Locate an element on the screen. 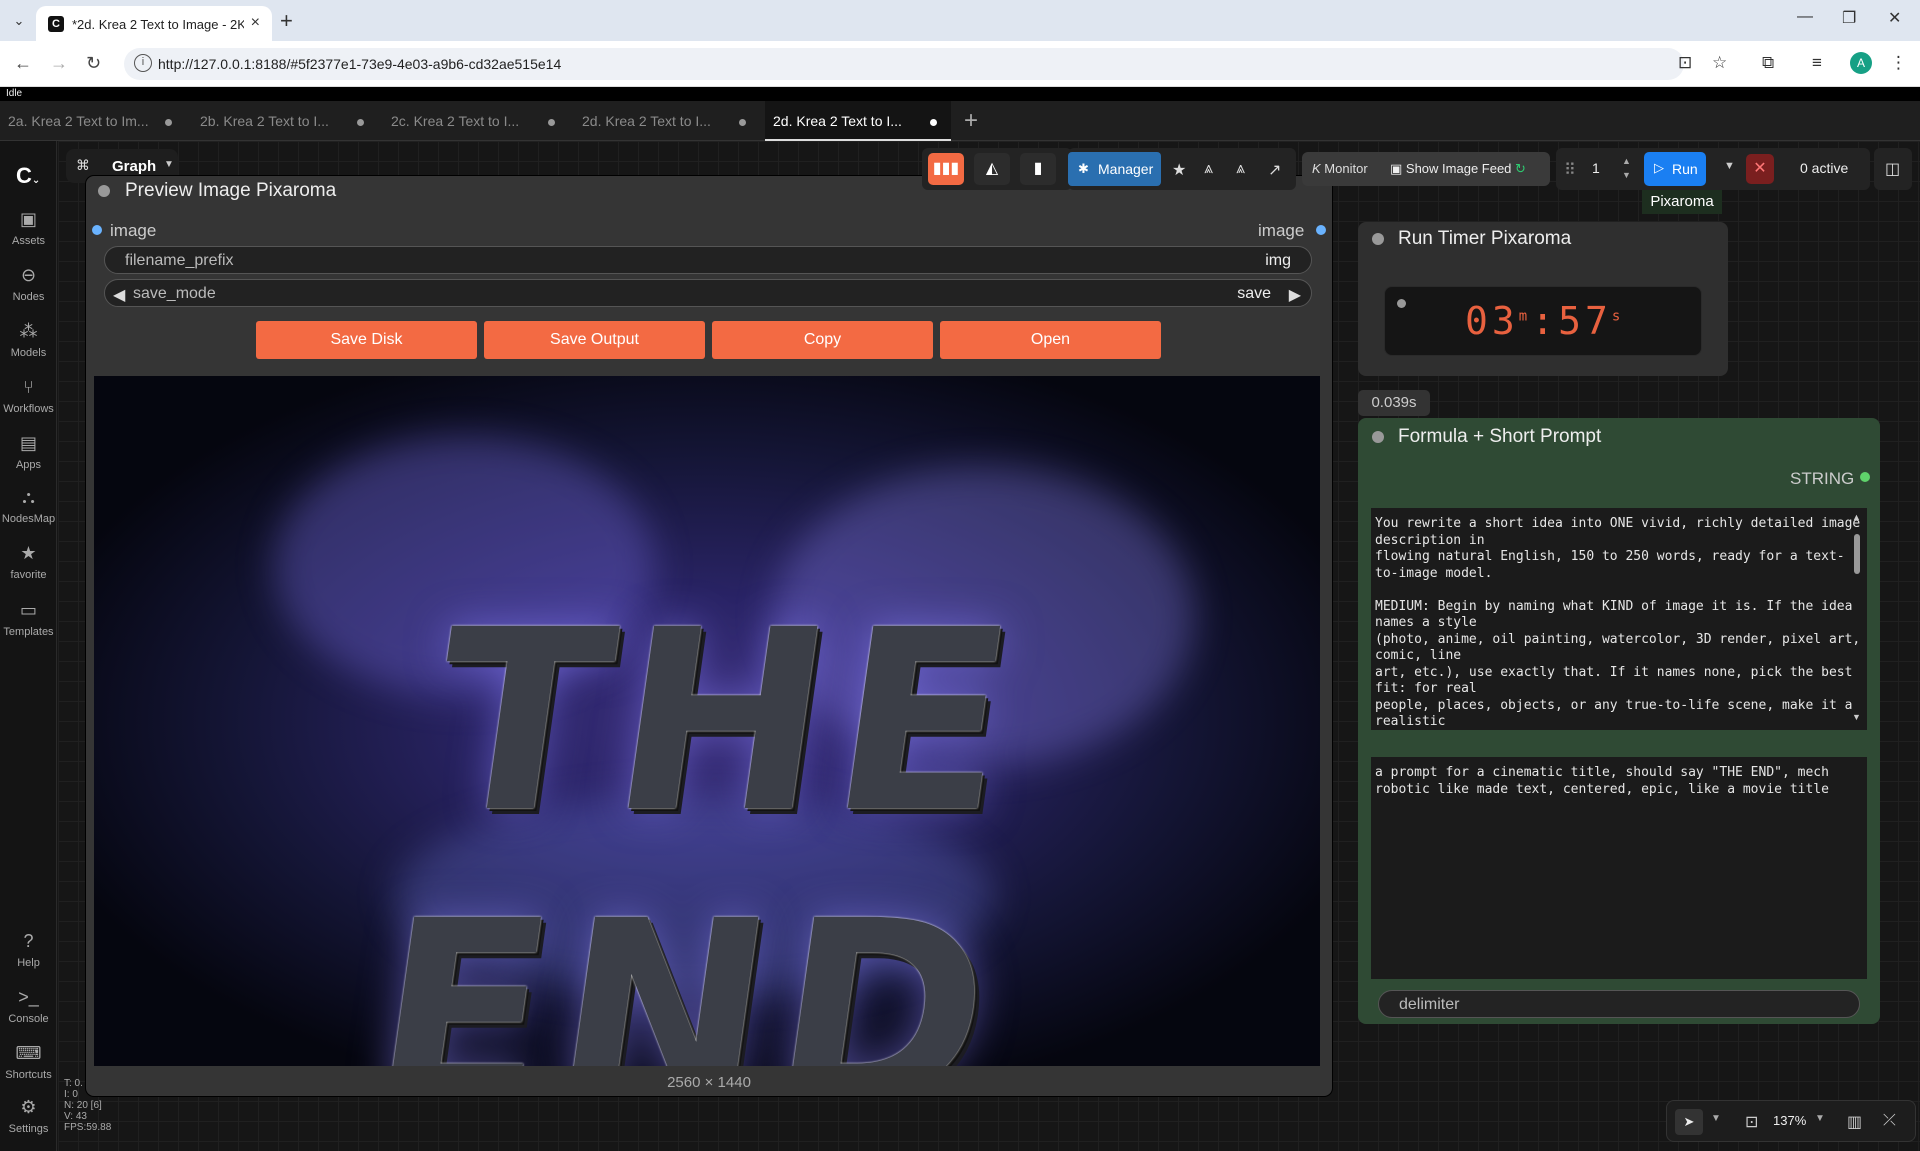  reload-icon: ↻ is located at coordinates (93, 63).